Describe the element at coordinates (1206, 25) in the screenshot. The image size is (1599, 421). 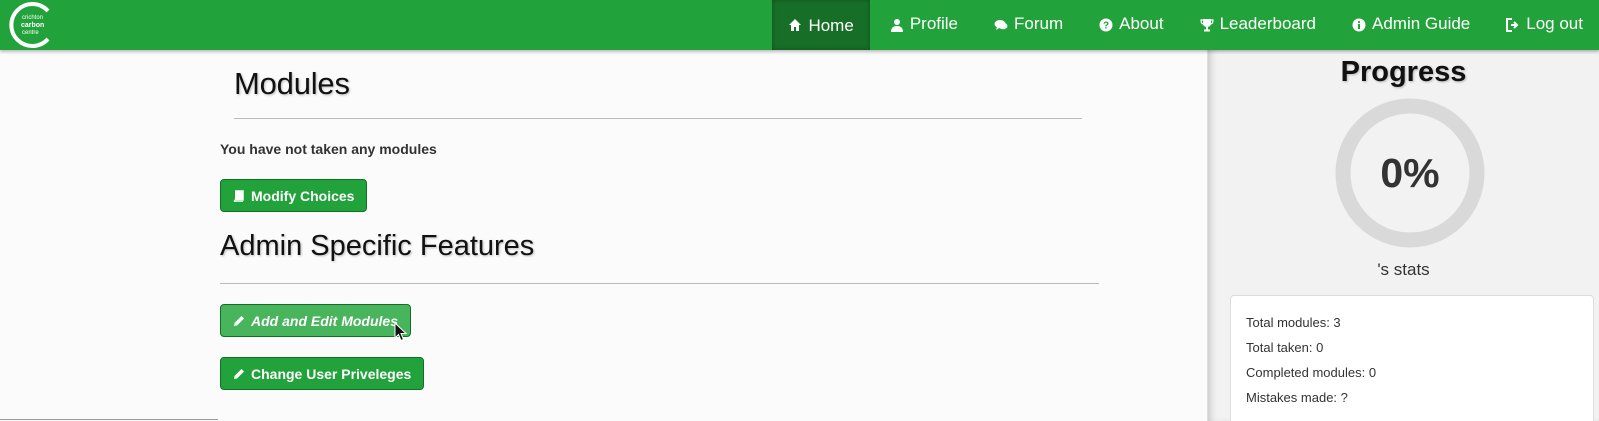
I see `trophy-icon` at that location.